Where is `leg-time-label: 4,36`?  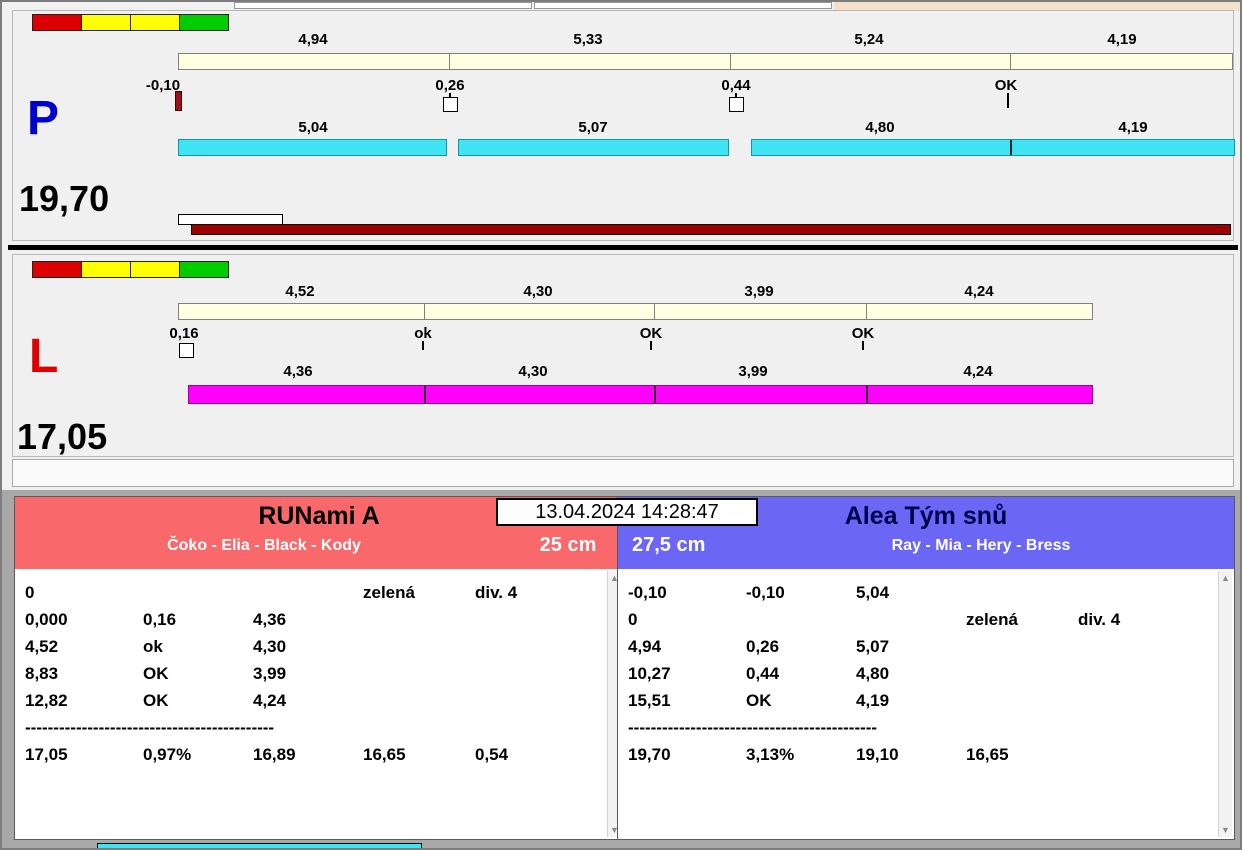
leg-time-label: 4,36 is located at coordinates (298, 371).